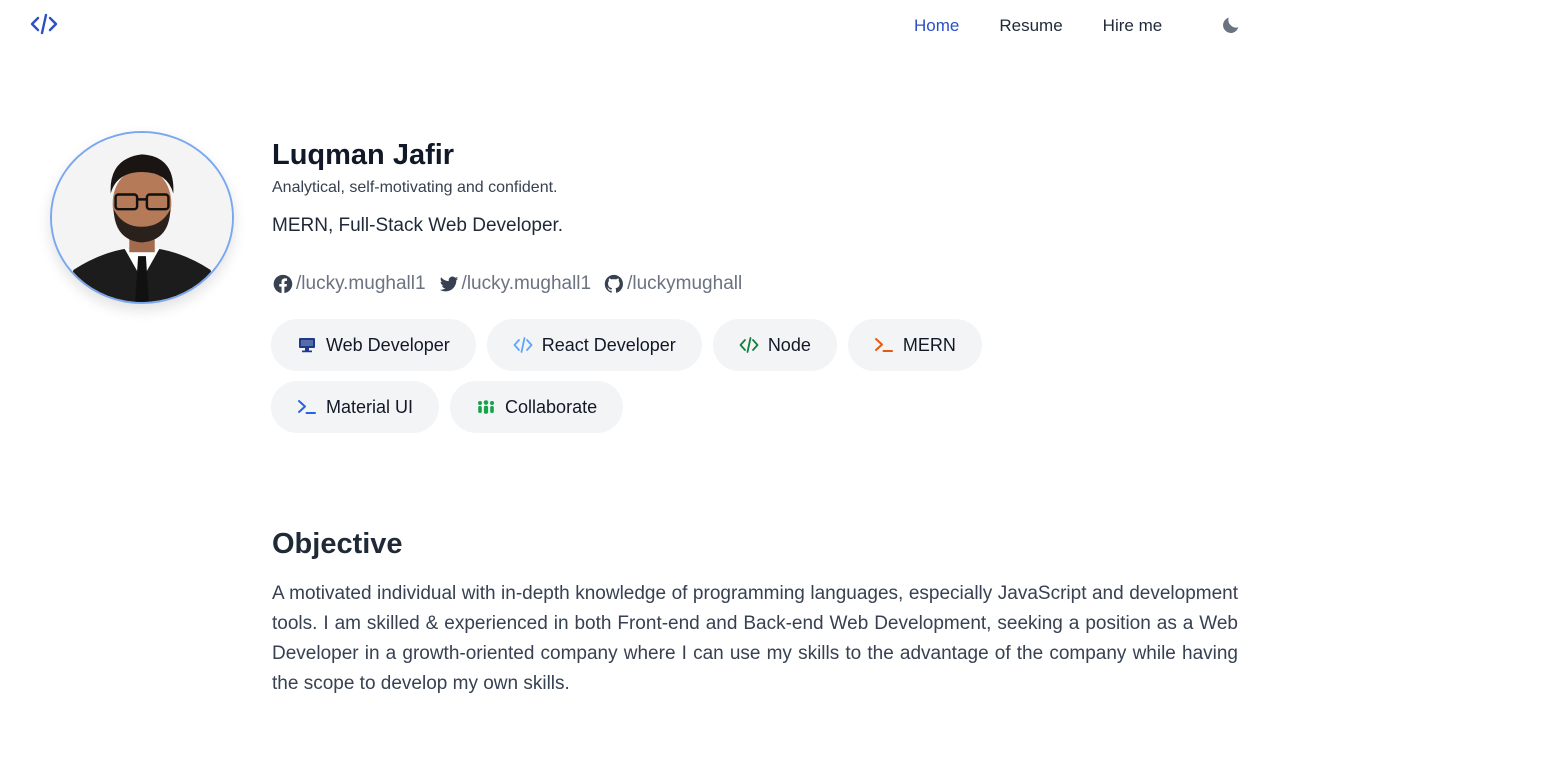  What do you see at coordinates (486, 407) in the screenshot?
I see `users-icon` at bounding box center [486, 407].